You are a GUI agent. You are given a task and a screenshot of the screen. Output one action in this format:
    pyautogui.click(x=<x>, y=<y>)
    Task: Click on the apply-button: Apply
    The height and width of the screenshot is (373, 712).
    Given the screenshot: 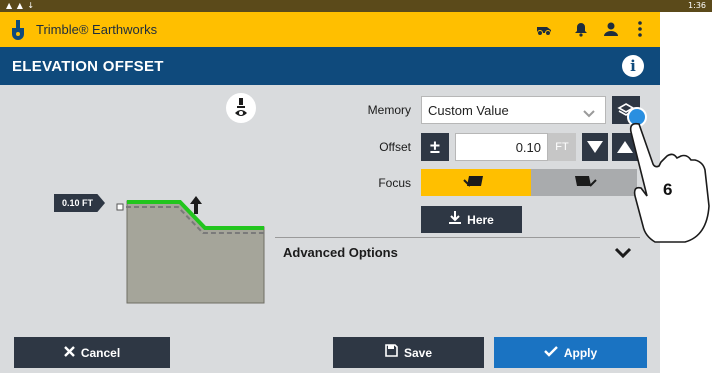 What is the action you would take?
    pyautogui.click(x=570, y=352)
    